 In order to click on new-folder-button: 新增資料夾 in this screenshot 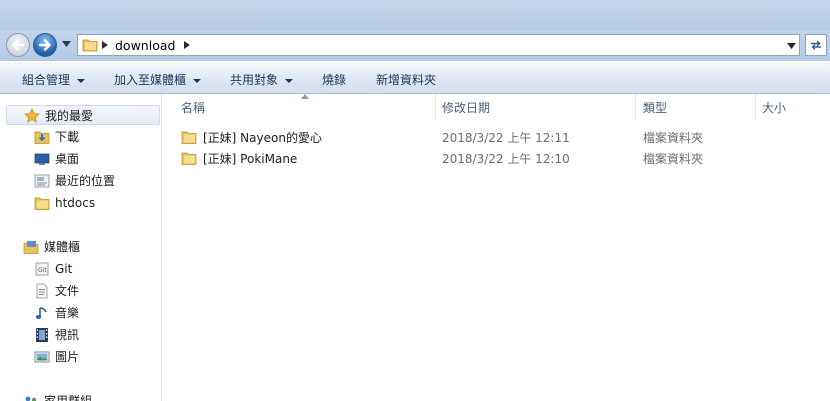, I will do `click(406, 79)`.